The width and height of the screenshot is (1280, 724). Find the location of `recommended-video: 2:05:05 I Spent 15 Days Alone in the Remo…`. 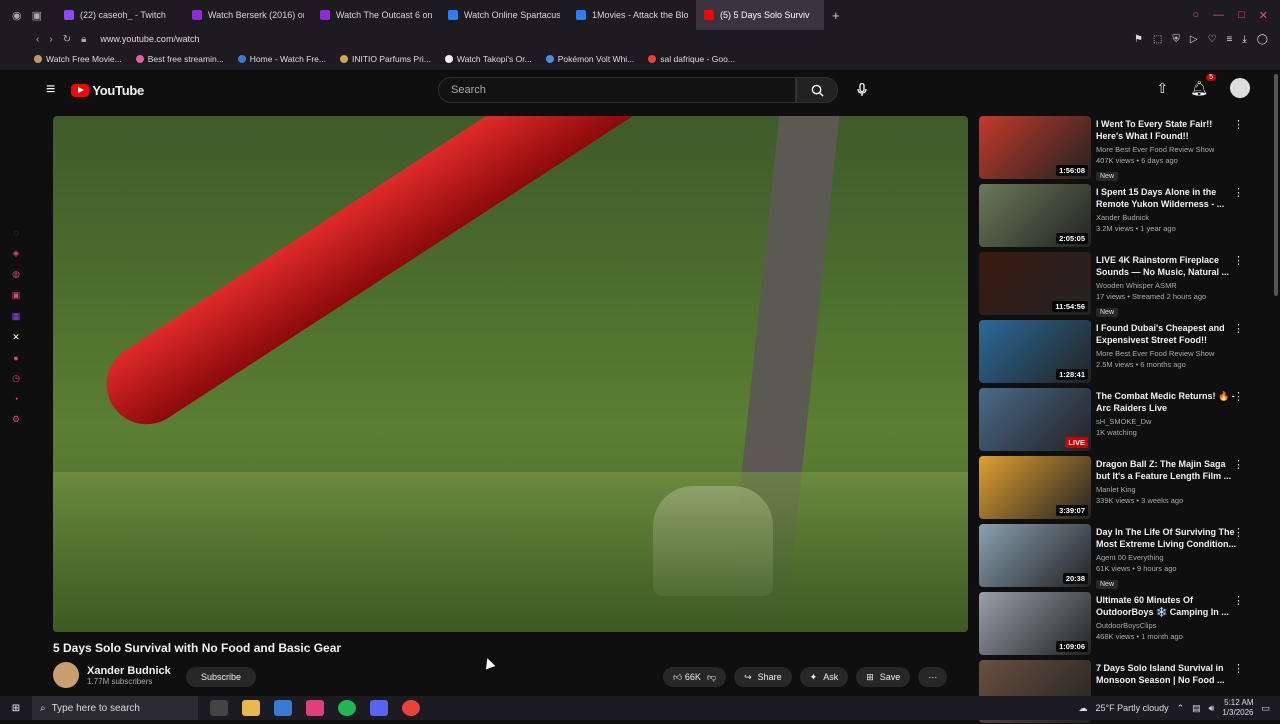

recommended-video: 2:05:05 I Spent 15 Days Alone in the Remo… is located at coordinates (1121, 216).